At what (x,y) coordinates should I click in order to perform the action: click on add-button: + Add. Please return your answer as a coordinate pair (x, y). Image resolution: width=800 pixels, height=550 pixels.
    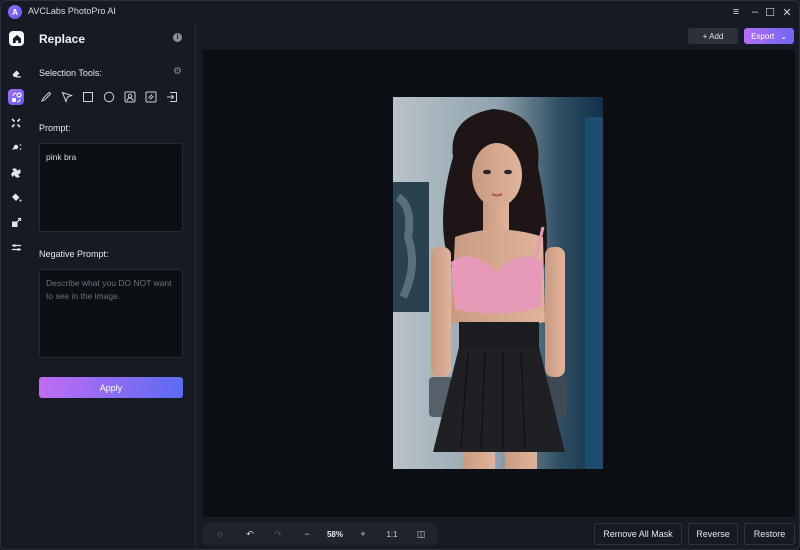
    Looking at the image, I should click on (713, 36).